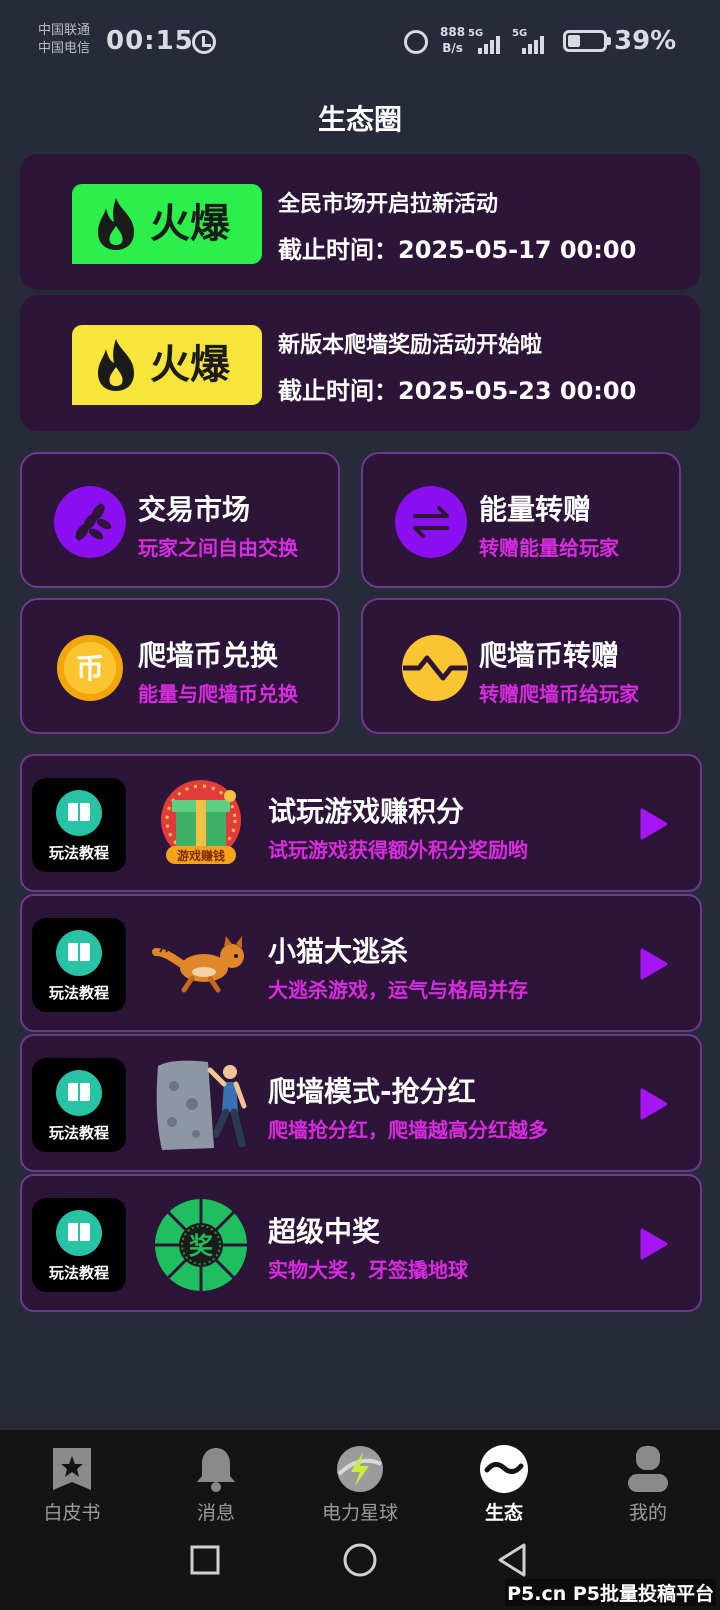 This screenshot has height=1610, width=720. Describe the element at coordinates (338, 951) in the screenshot. I see `game-title: 小猫大逃杀` at that location.